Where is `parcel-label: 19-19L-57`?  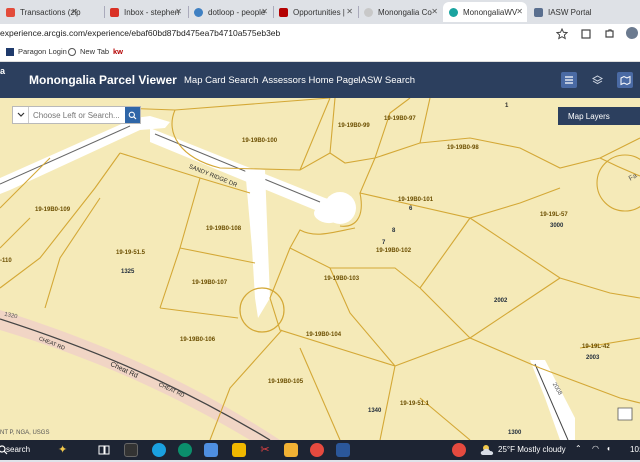 parcel-label: 19-19L-57 is located at coordinates (554, 215).